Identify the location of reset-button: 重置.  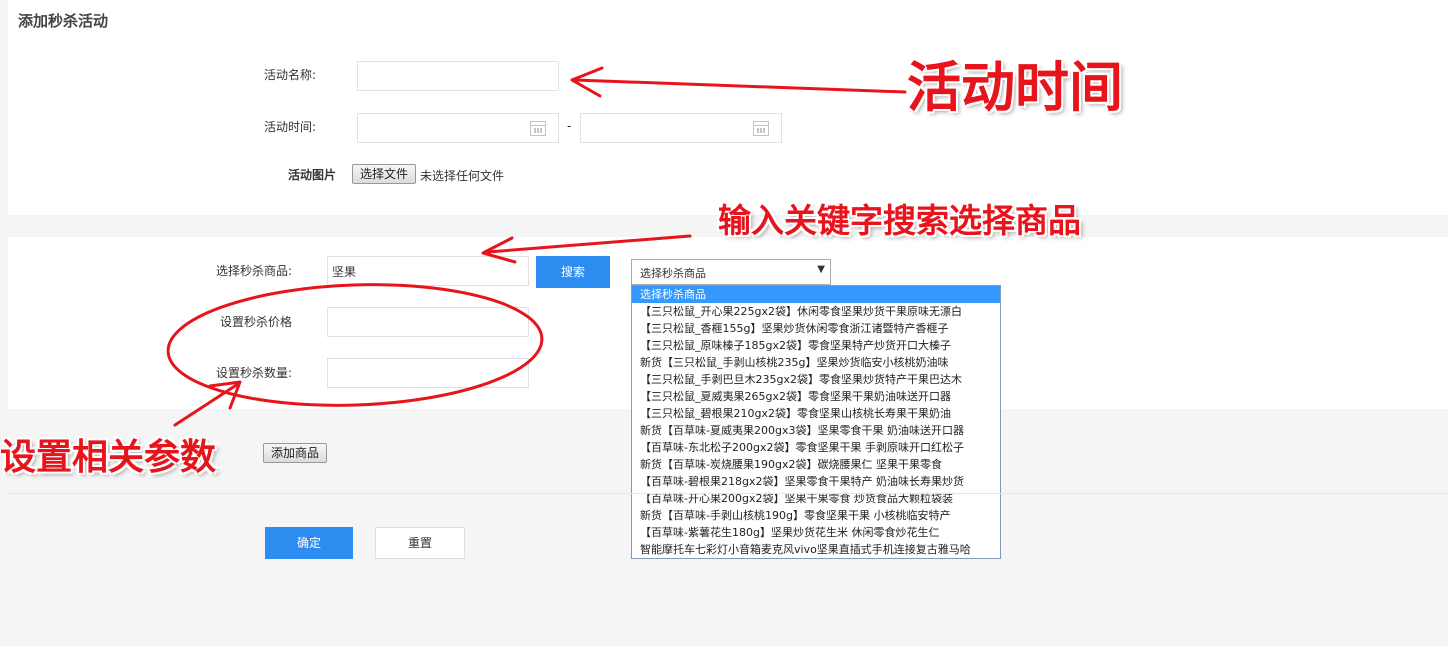
(420, 543).